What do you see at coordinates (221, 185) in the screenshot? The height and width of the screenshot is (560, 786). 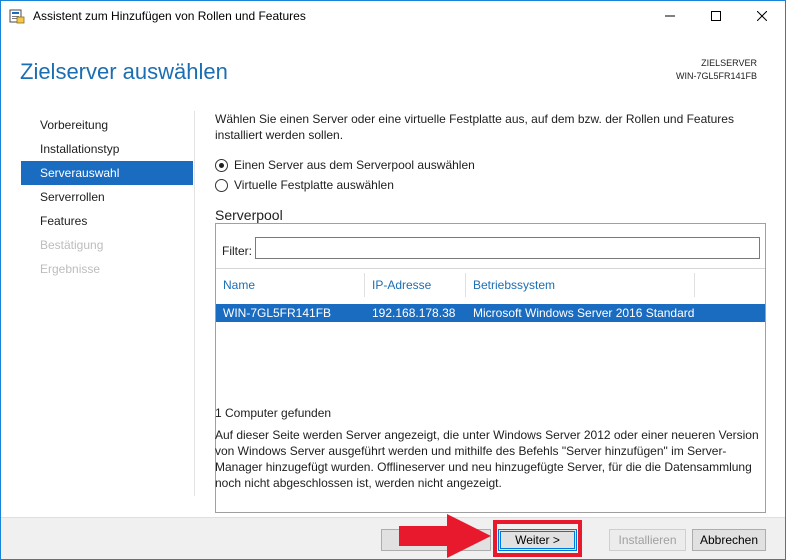 I see `radio-virtual-disk` at bounding box center [221, 185].